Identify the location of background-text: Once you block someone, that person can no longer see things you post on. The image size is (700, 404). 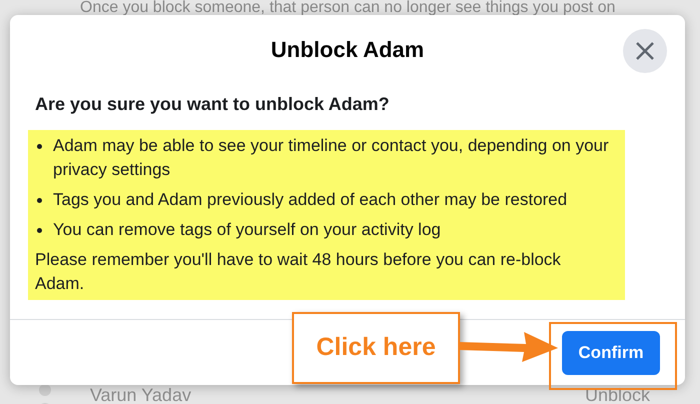
(347, 7).